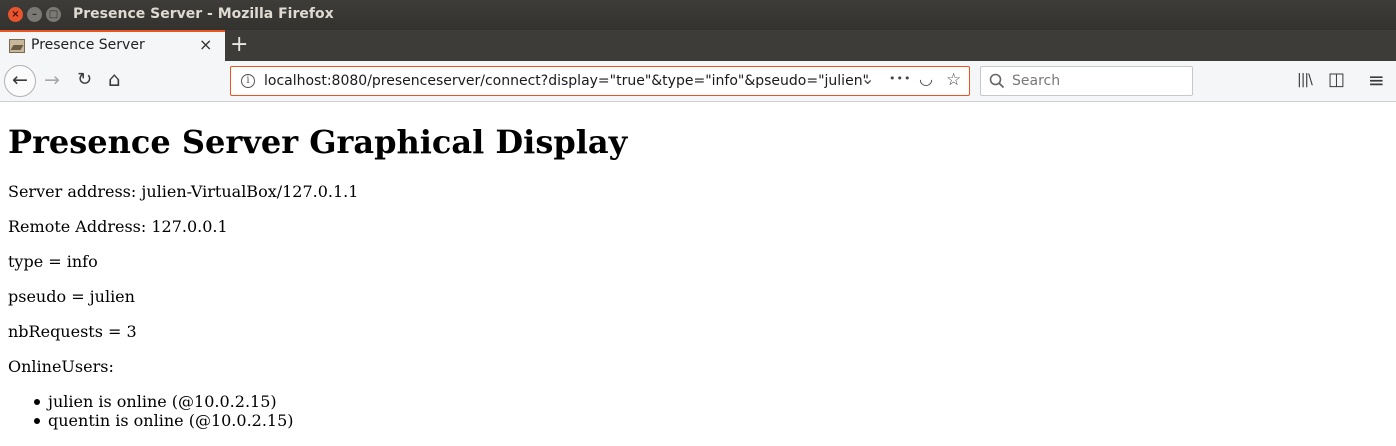 The height and width of the screenshot is (446, 1396). I want to click on tab-title: Presence Server, so click(88, 45).